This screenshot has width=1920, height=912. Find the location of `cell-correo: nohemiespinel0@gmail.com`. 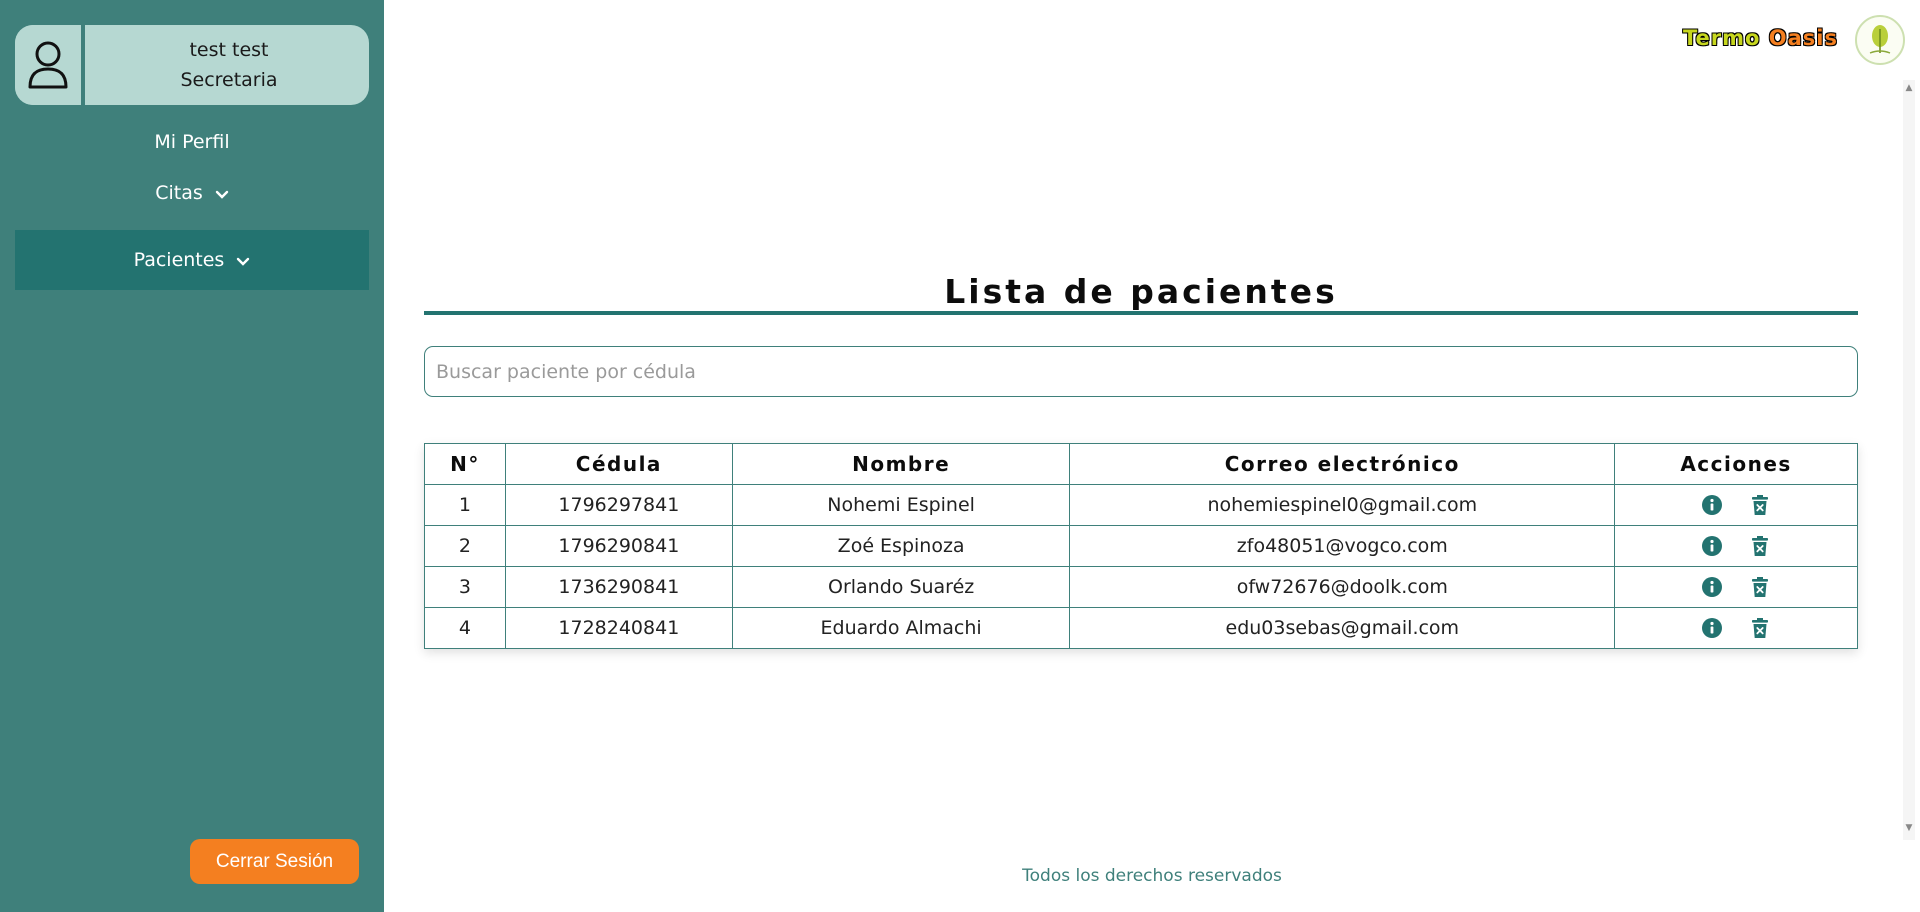

cell-correo: nohemiespinel0@gmail.com is located at coordinates (1342, 505).